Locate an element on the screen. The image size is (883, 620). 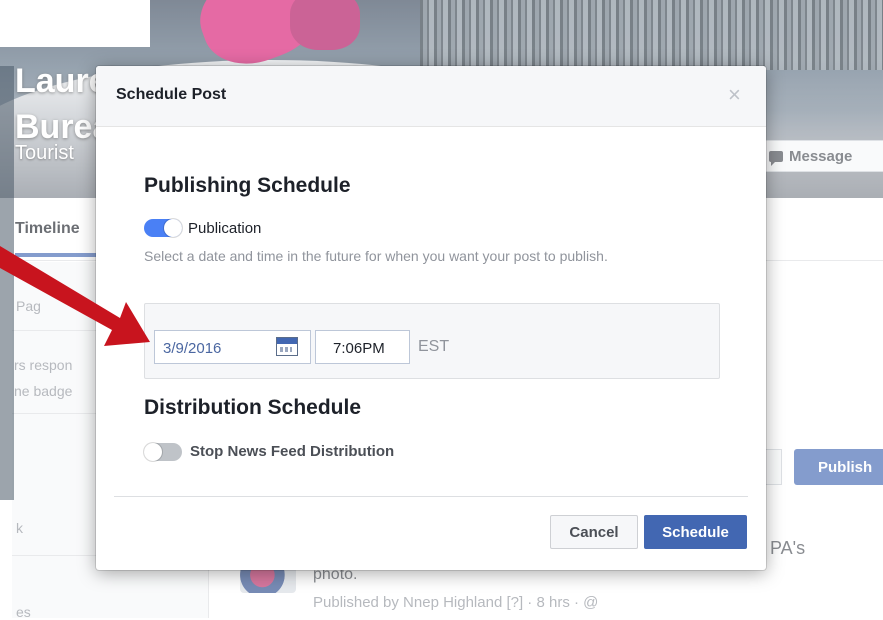
distribution-schedule-heading: Distribution Schedule is located at coordinates (253, 407).